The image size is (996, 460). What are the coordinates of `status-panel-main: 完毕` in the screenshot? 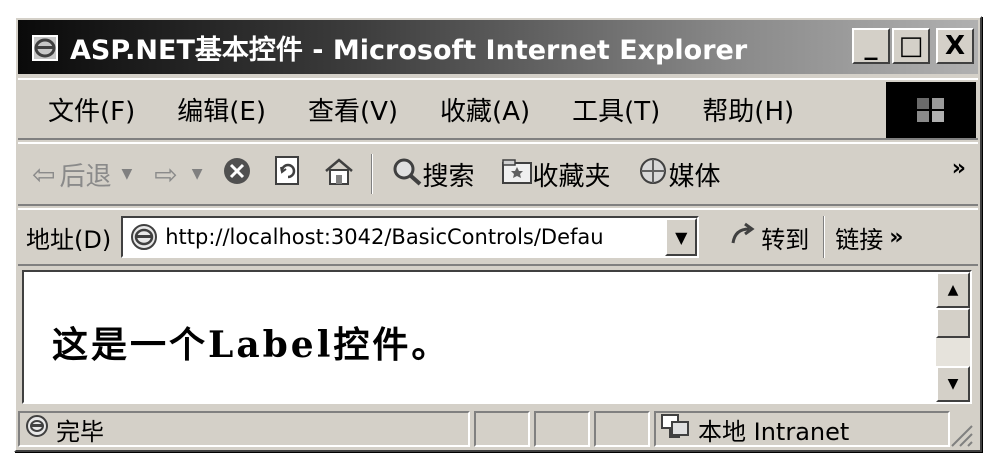 It's located at (244, 429).